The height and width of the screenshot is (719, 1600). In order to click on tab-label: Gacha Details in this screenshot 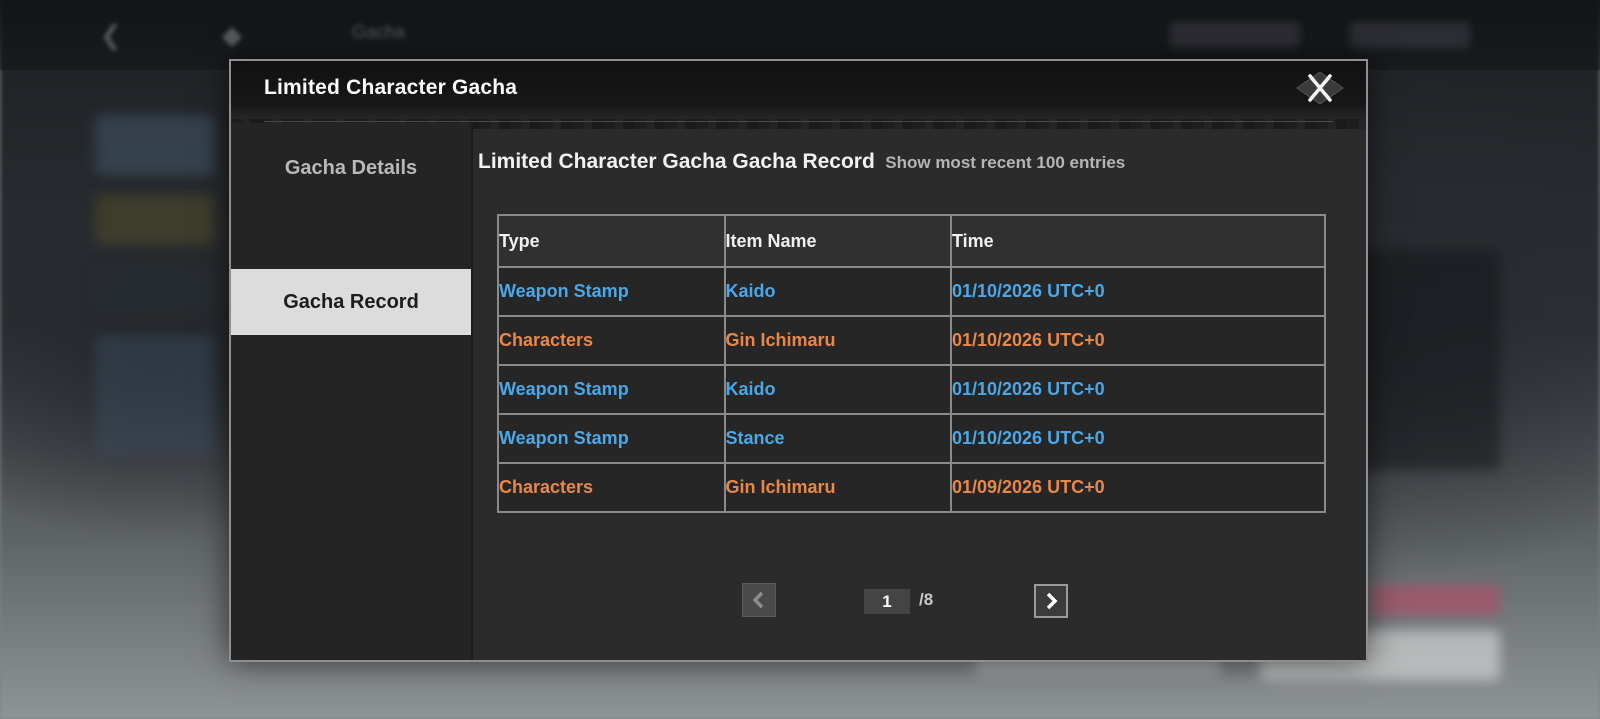, I will do `click(351, 167)`.